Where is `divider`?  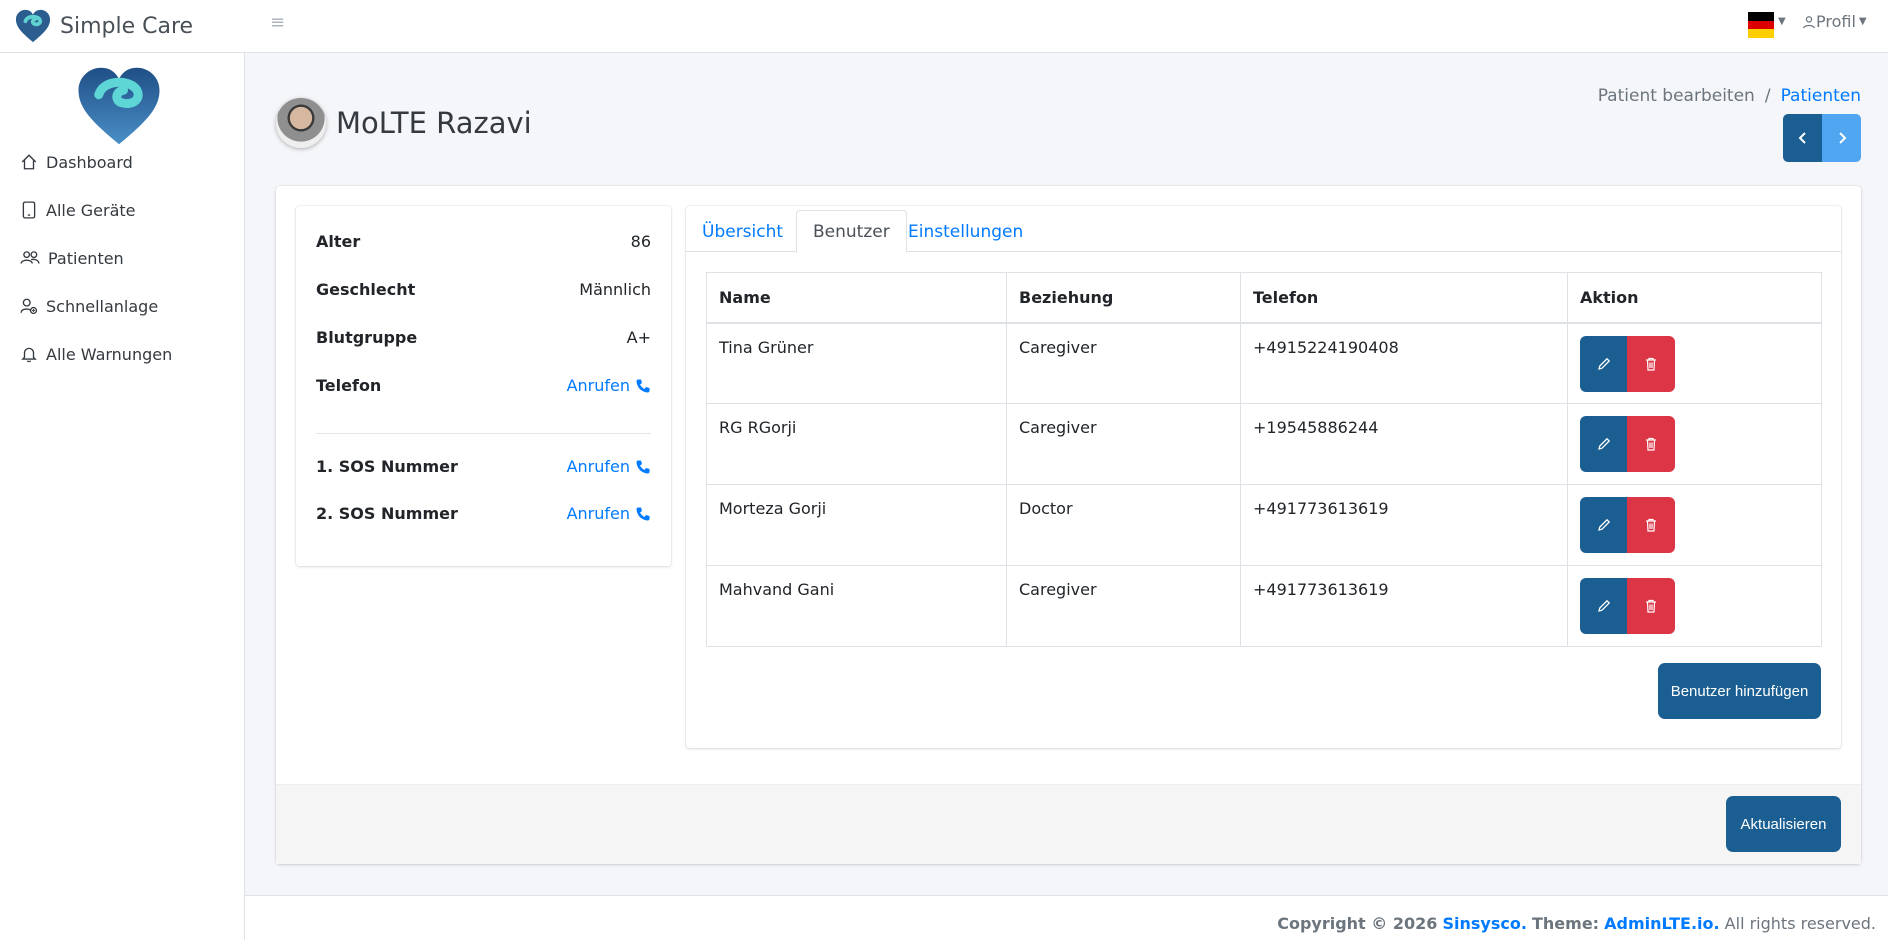 divider is located at coordinates (483, 433).